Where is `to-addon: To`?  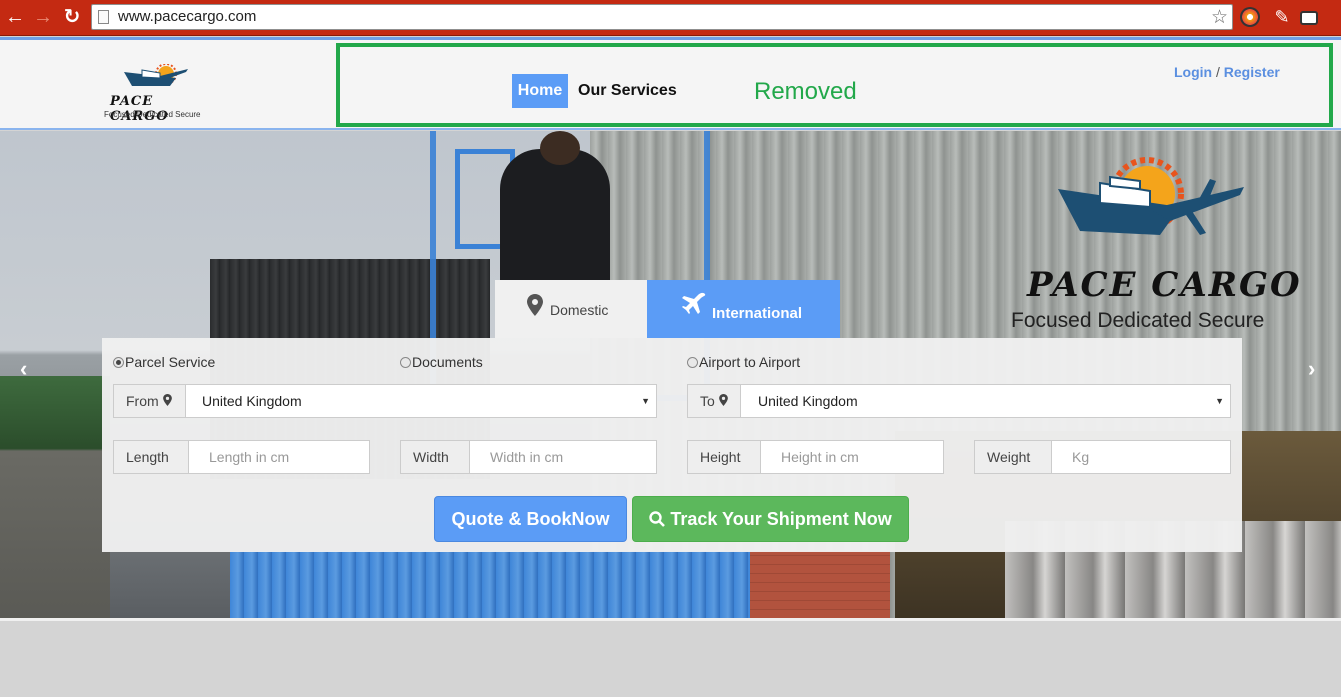
to-addon: To is located at coordinates (714, 401).